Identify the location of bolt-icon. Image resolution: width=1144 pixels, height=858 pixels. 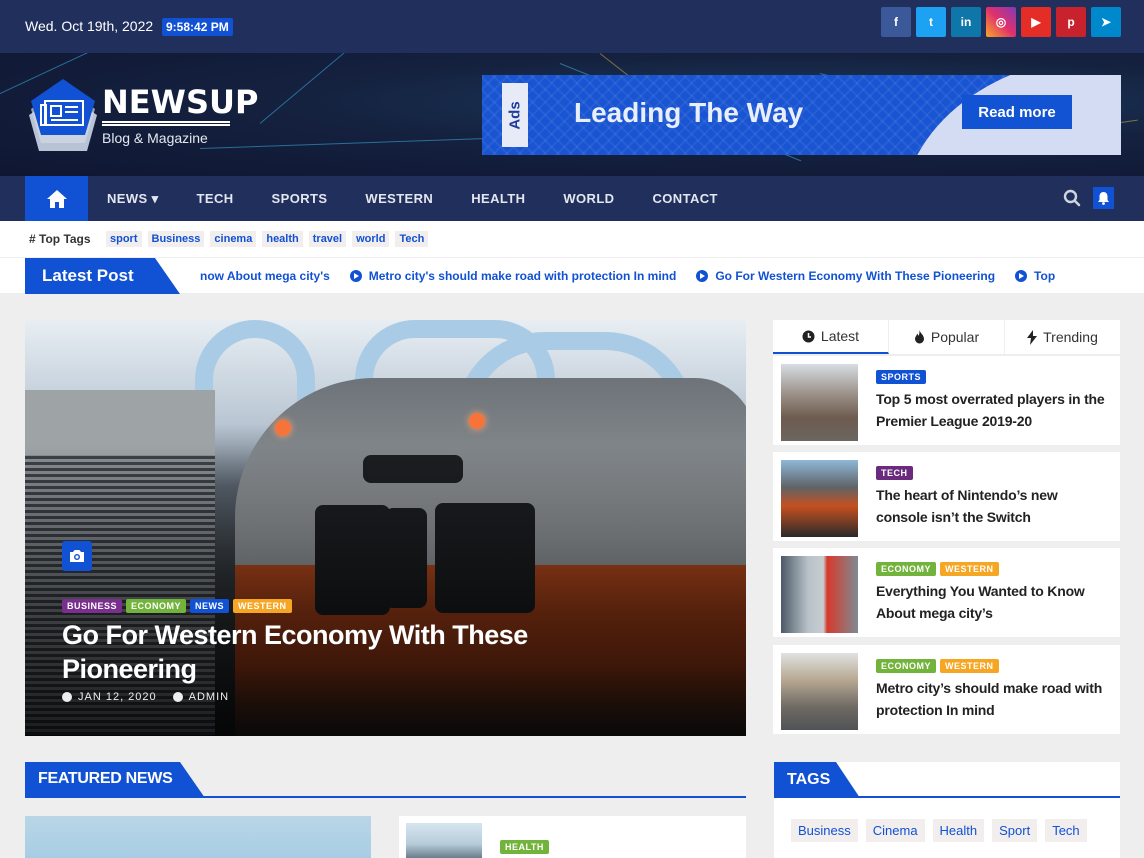
(1032, 337).